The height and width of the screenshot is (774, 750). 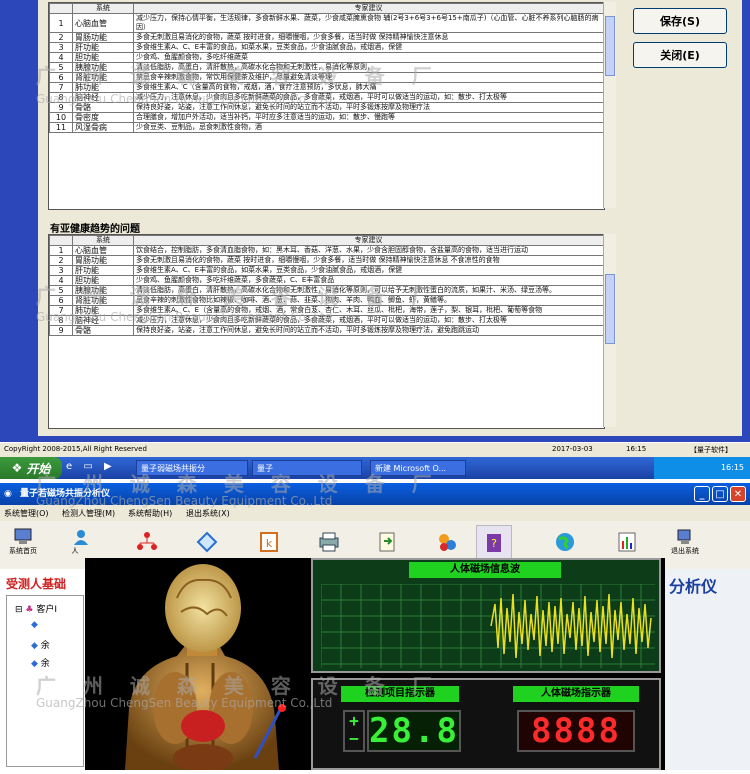 What do you see at coordinates (108, 466) in the screenshot?
I see `media-icon: ▶` at bounding box center [108, 466].